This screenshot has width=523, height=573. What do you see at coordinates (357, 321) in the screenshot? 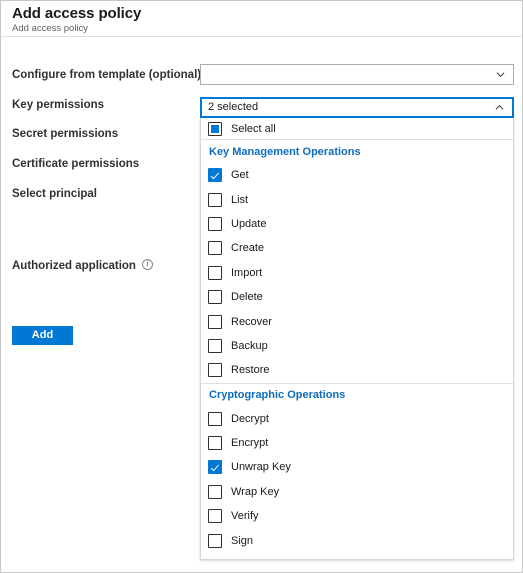
I see `option-recover: Recover` at bounding box center [357, 321].